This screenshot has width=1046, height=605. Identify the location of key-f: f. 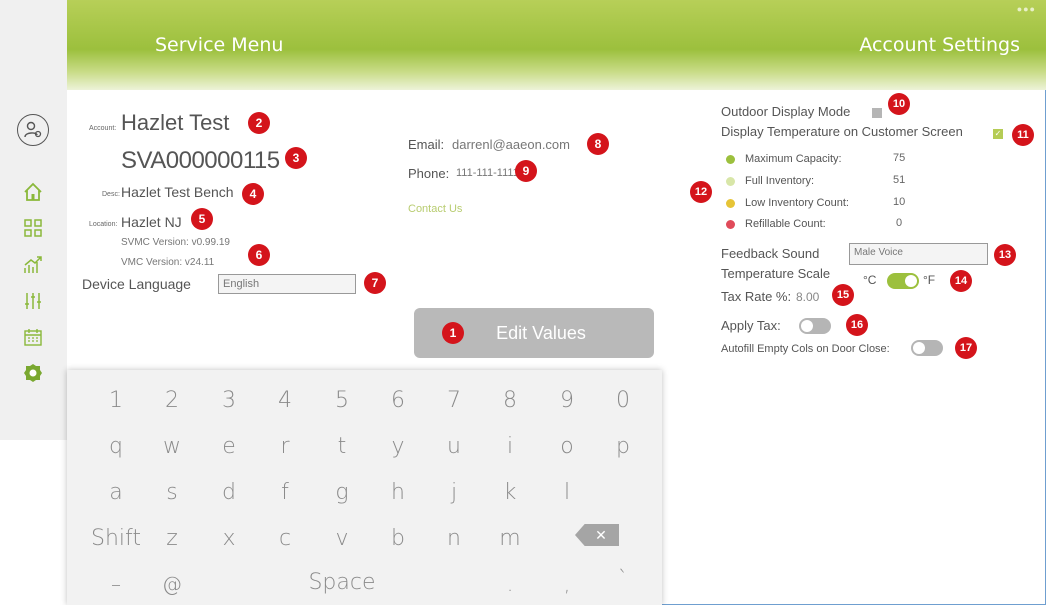
(285, 492).